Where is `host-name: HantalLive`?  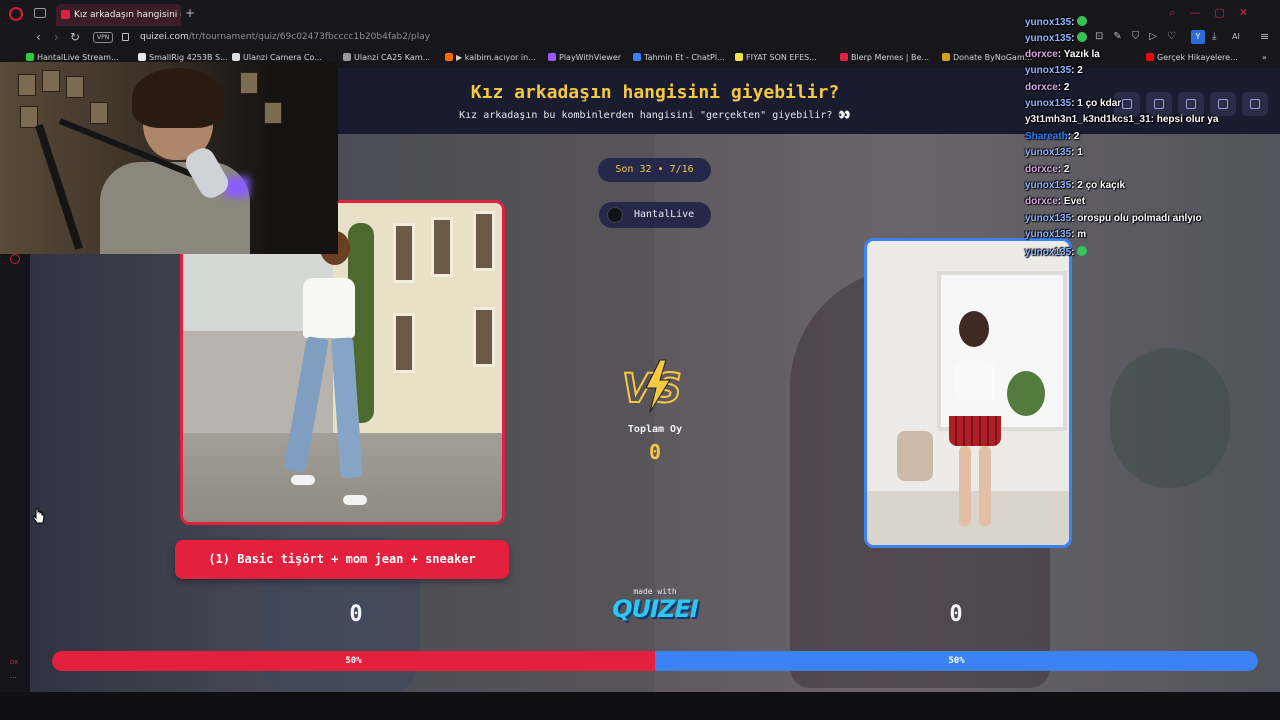
host-name: HantalLive is located at coordinates (664, 214).